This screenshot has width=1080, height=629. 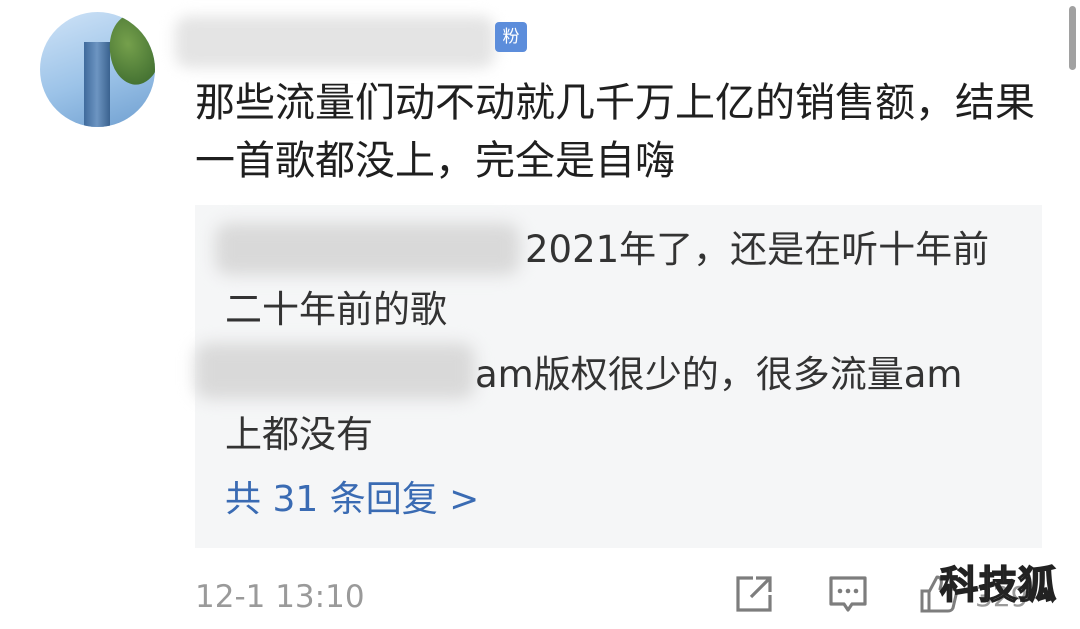 What do you see at coordinates (97, 84) in the screenshot?
I see `avatar-building` at bounding box center [97, 84].